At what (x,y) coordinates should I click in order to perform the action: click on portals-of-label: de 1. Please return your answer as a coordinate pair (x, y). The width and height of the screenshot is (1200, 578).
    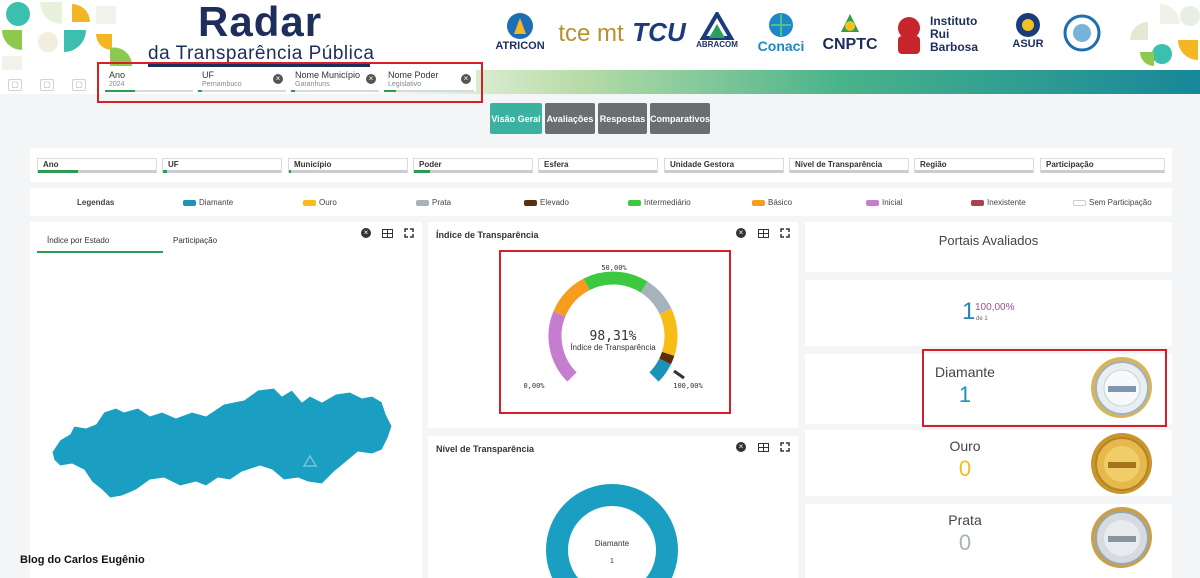
    Looking at the image, I should click on (982, 319).